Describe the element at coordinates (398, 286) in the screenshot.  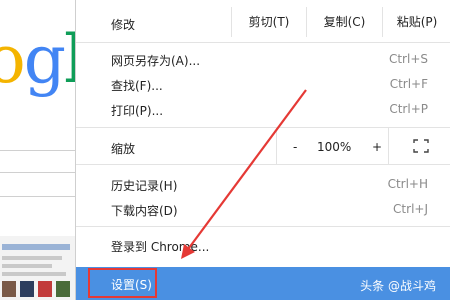
I see `watermark: 头条 @战斗鸡` at that location.